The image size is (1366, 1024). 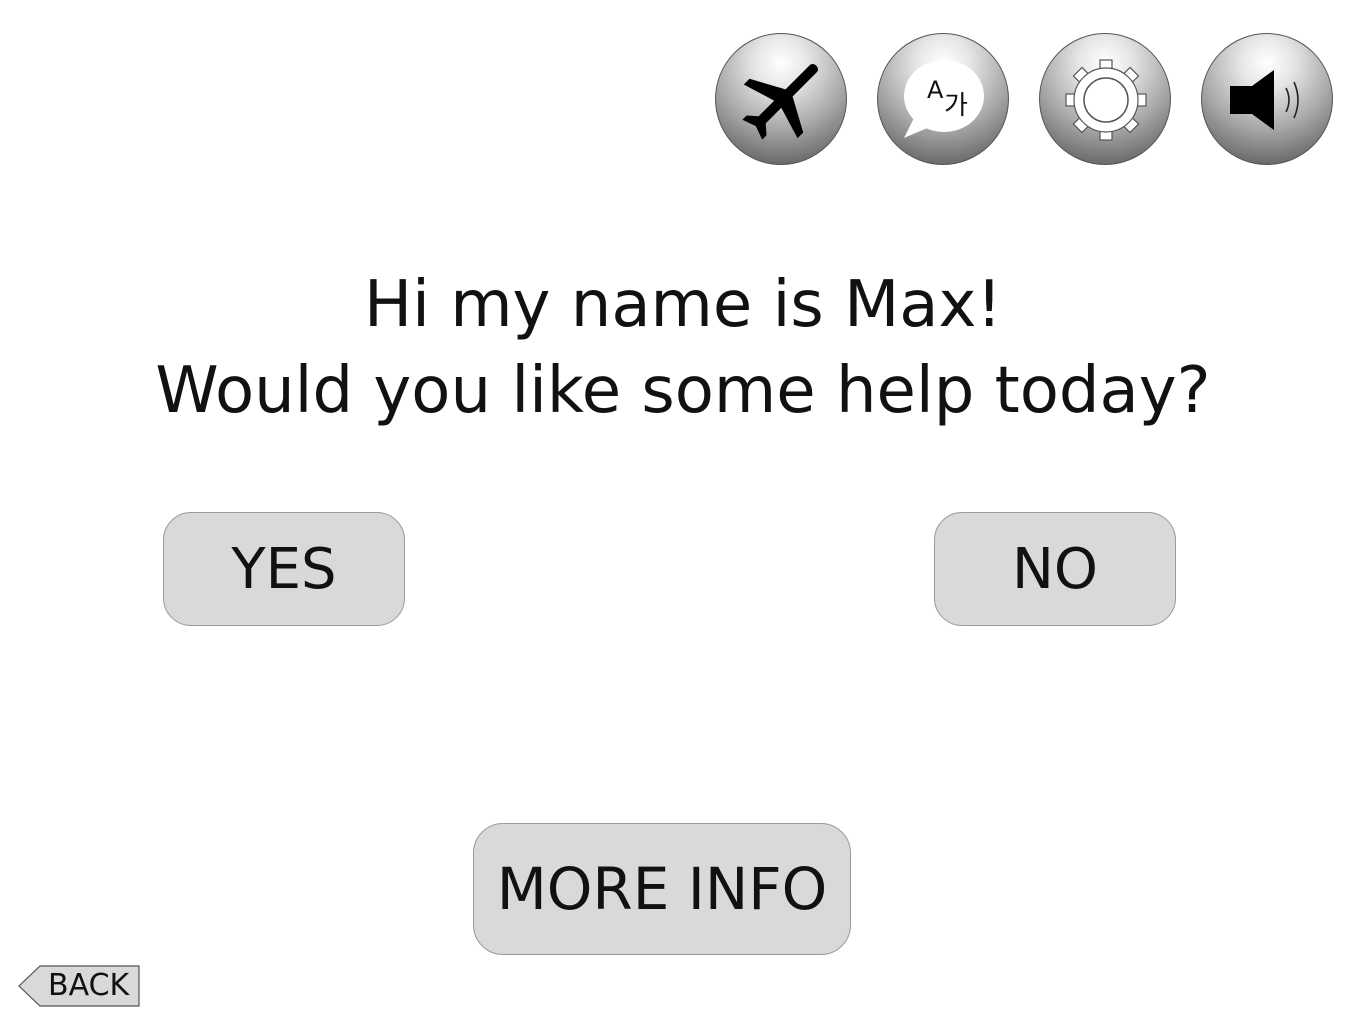 What do you see at coordinates (89, 985) in the screenshot?
I see `back-button-label: BACK` at bounding box center [89, 985].